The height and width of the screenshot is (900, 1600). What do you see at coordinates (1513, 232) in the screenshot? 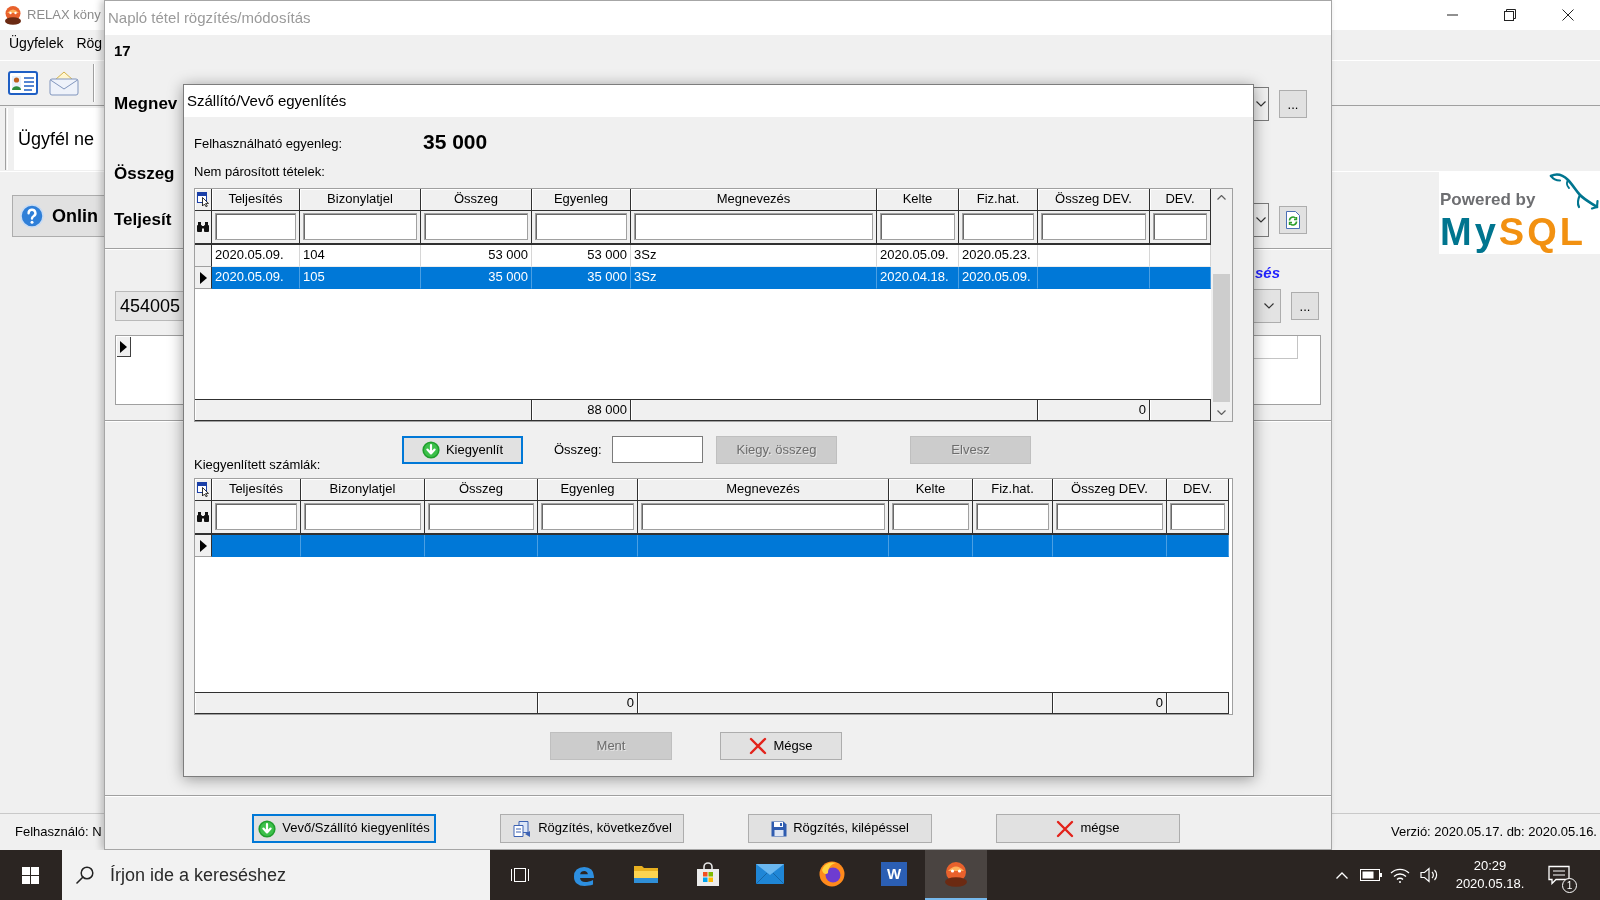
I see `logo-wordmark: MySQL` at bounding box center [1513, 232].